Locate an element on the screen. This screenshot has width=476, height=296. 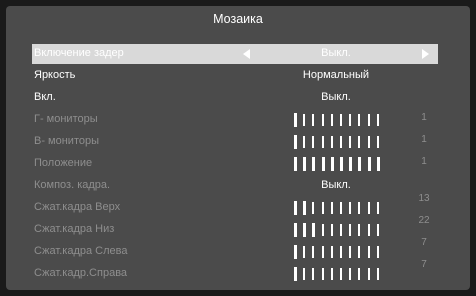
row-position: Положение 1 is located at coordinates (235, 164).